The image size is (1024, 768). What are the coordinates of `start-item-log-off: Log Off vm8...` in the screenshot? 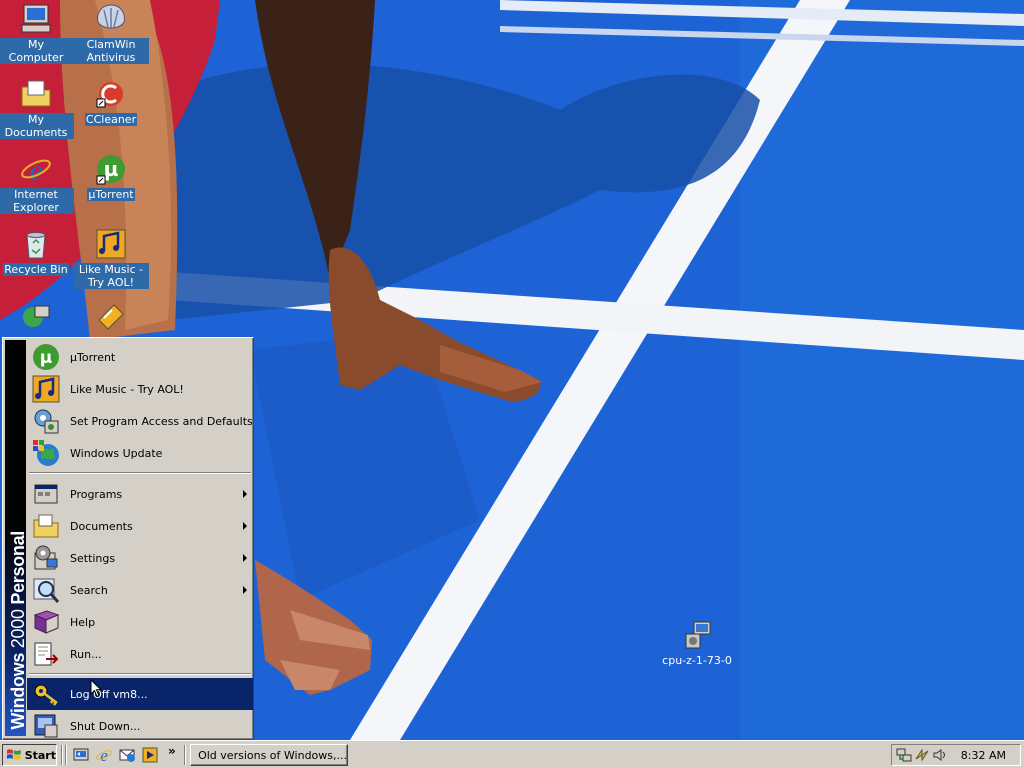 It's located at (140, 694).